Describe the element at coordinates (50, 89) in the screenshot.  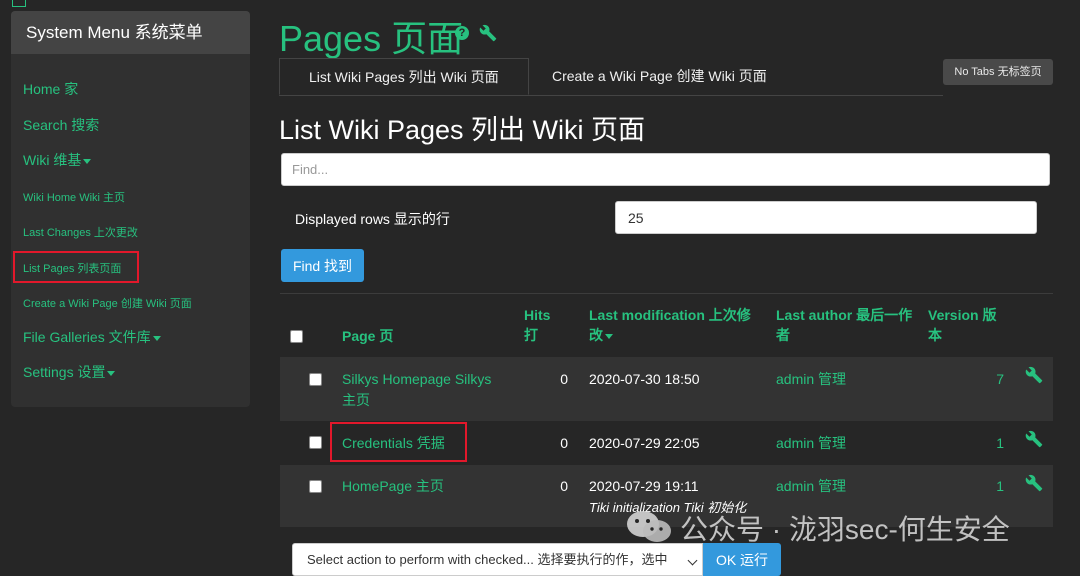
I see `menu-item-home: Home 家` at that location.